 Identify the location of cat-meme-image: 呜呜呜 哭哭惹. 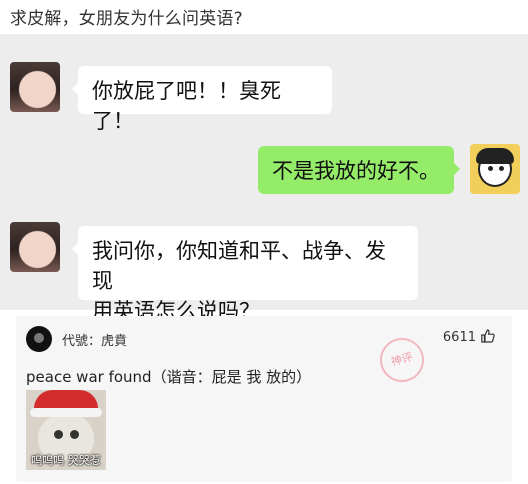
(66, 430).